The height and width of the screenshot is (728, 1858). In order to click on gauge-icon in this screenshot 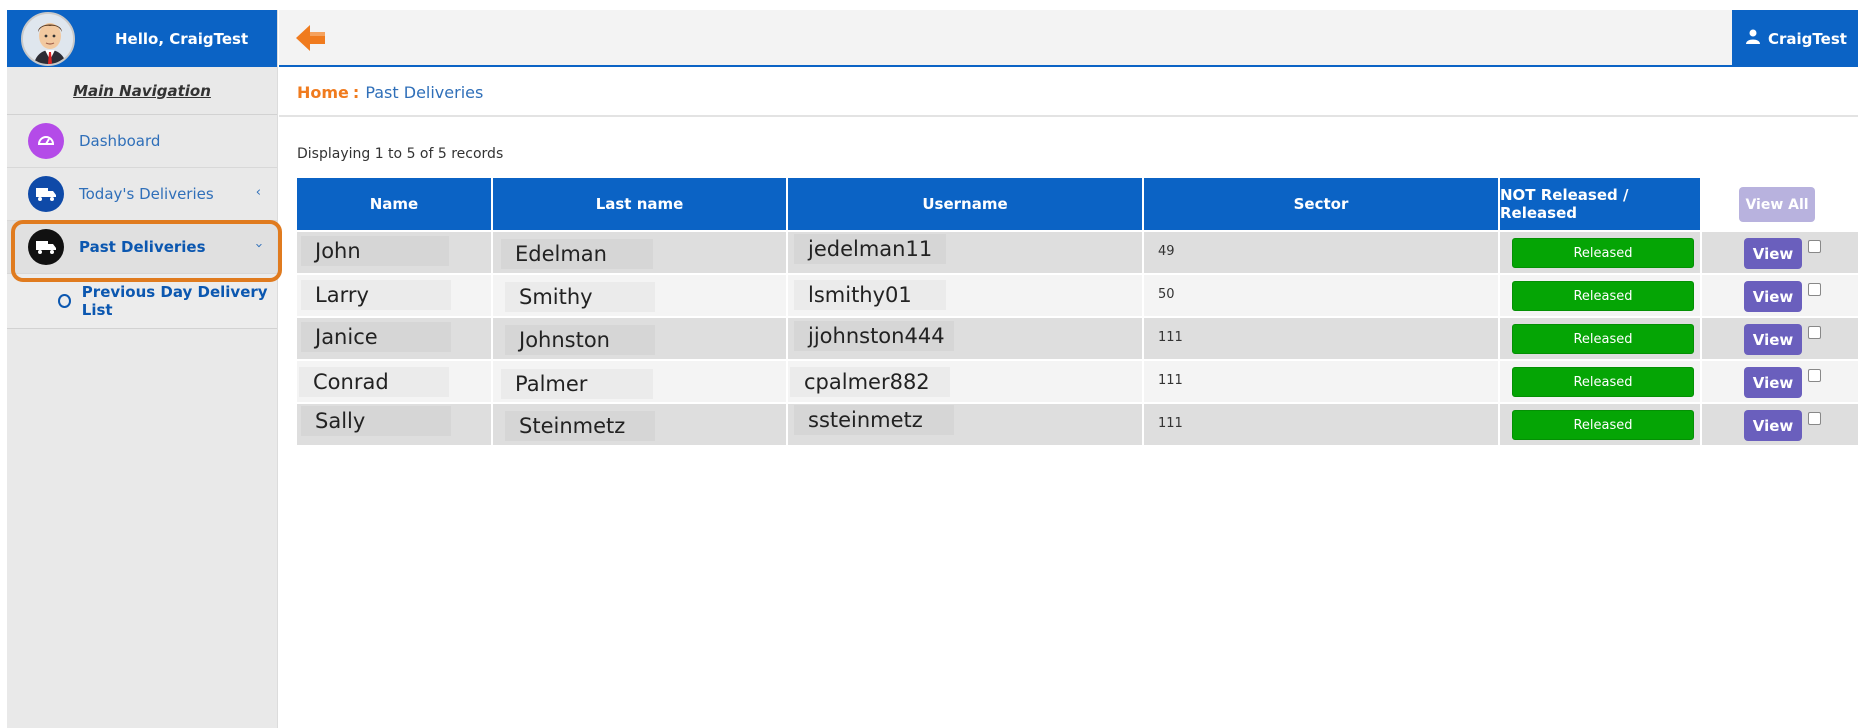, I will do `click(46, 141)`.